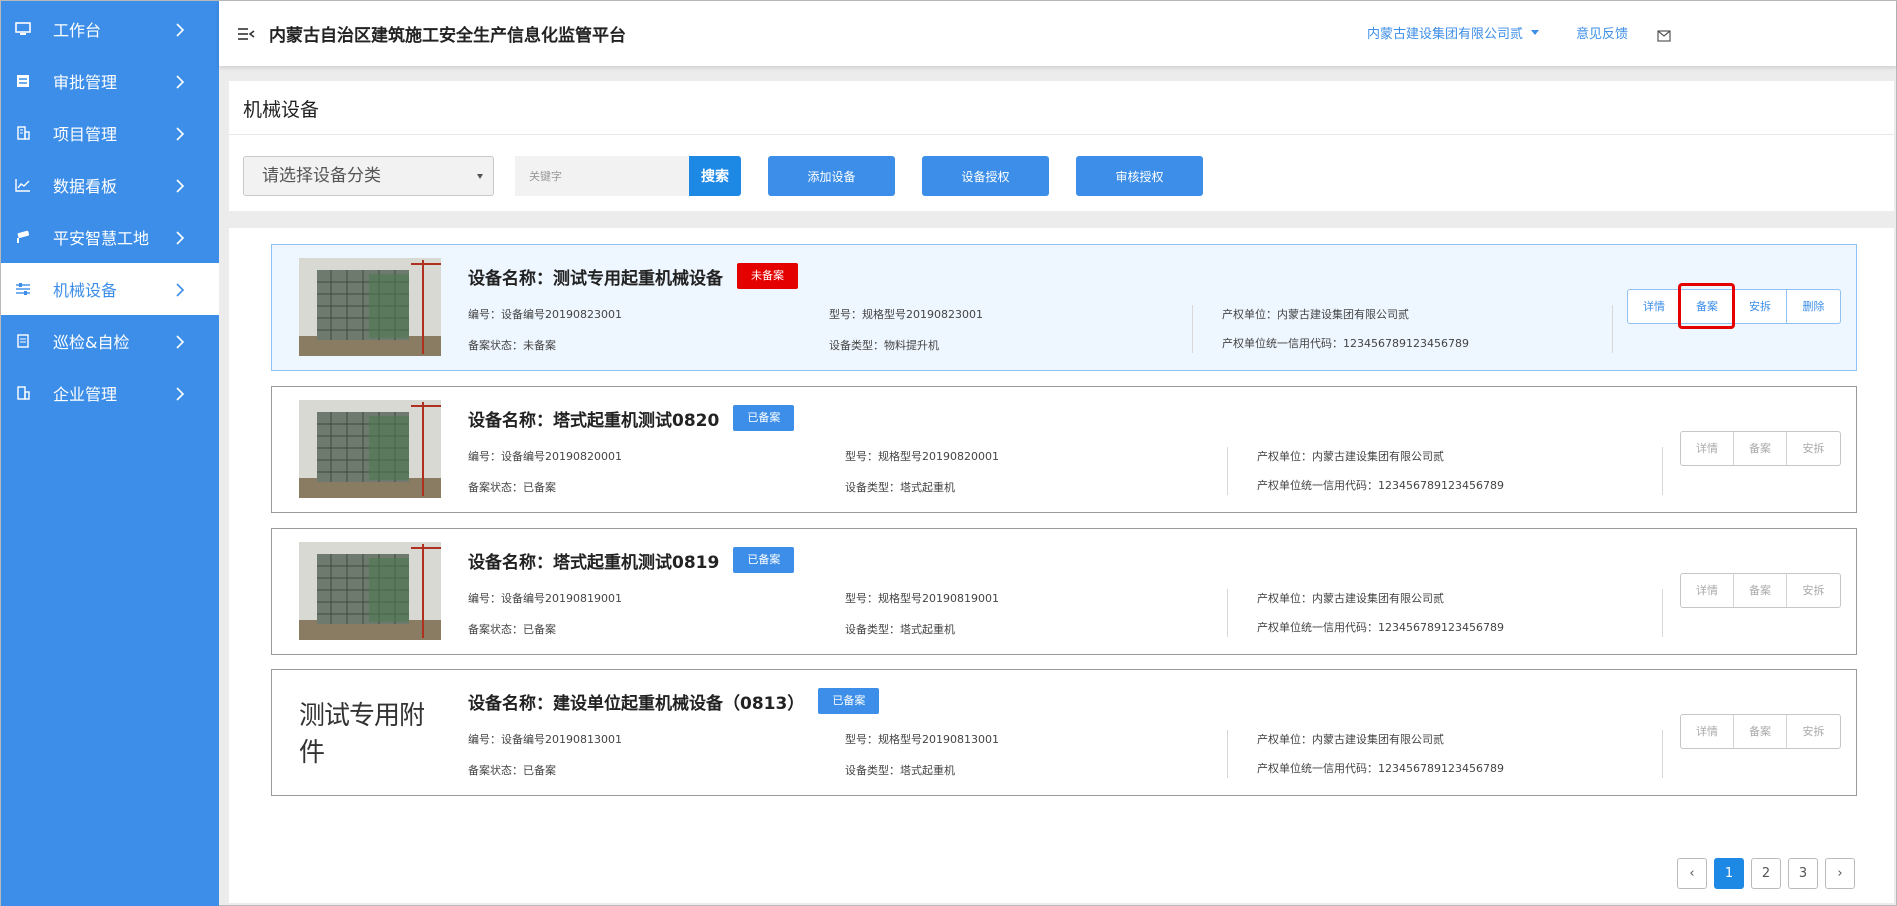  Describe the element at coordinates (561, 598) in the screenshot. I see `code-value: 设备编号20190819001` at that location.